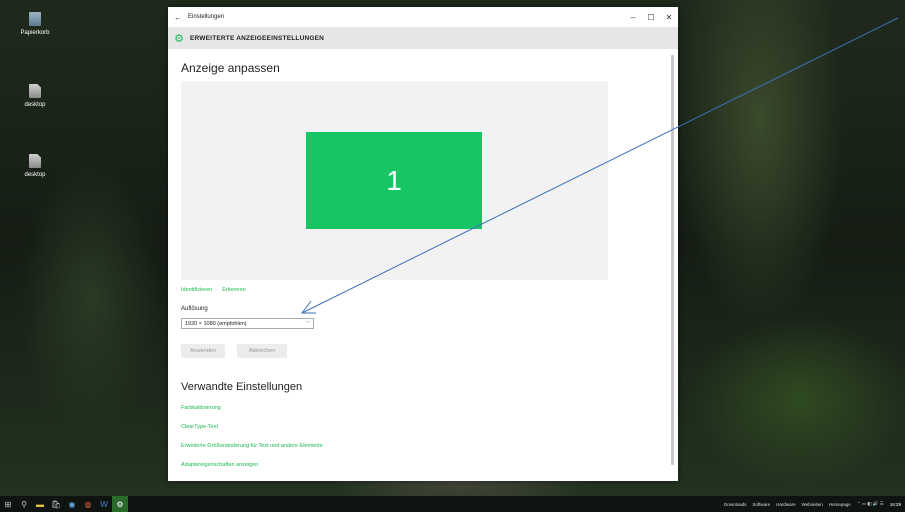 Image resolution: width=905 pixels, height=512 pixels. I want to click on desktop-icon-desktop-2: desktop, so click(35, 166).